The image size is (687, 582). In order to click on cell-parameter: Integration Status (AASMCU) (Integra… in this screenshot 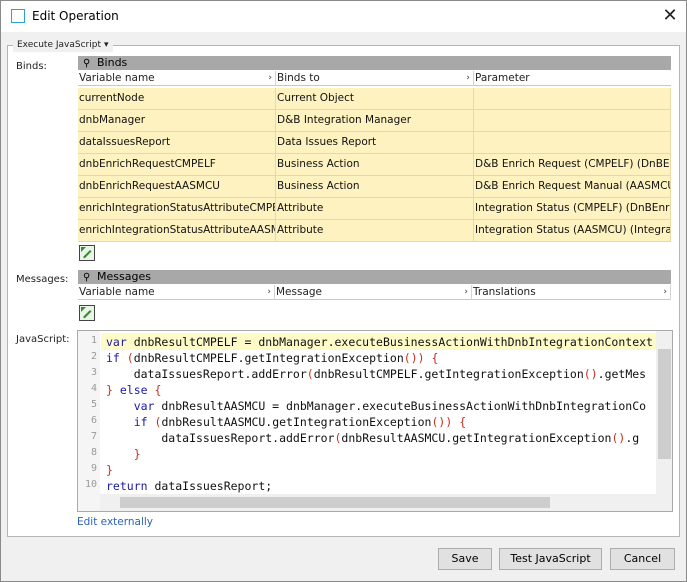, I will do `click(572, 231)`.